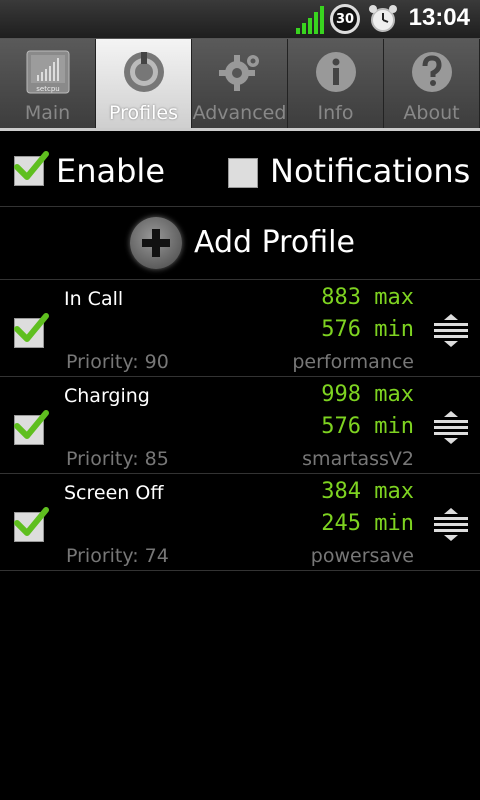 This screenshot has height=800, width=480. I want to click on profile-priority: Priority: 74, so click(117, 556).